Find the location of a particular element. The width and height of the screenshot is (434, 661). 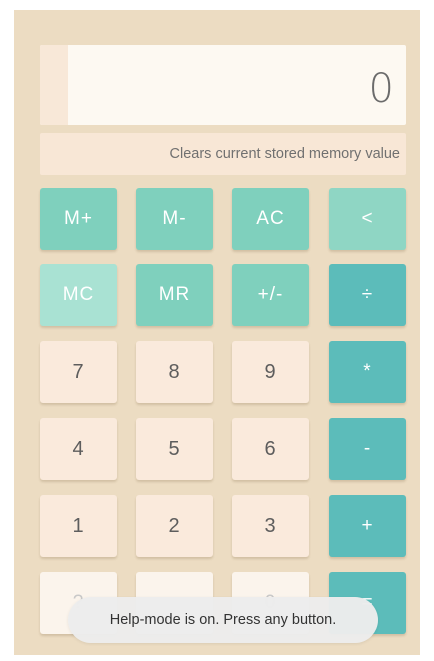

subtract-button: - is located at coordinates (367, 449).